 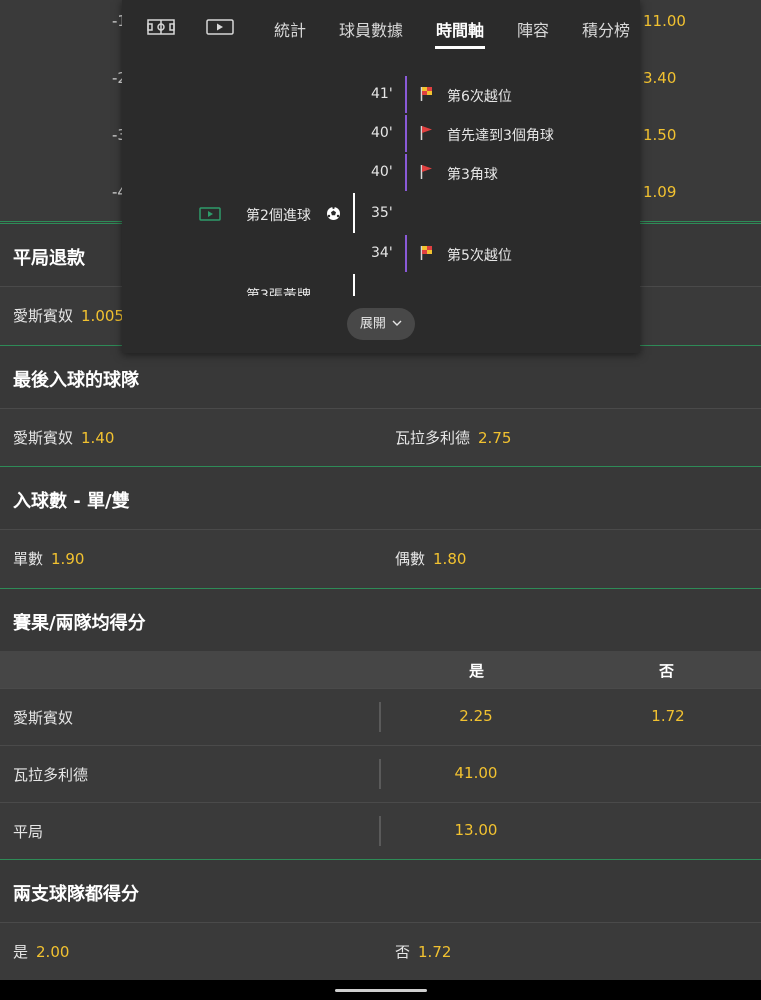 I want to click on option-odds: 1.72, so click(x=435, y=952).